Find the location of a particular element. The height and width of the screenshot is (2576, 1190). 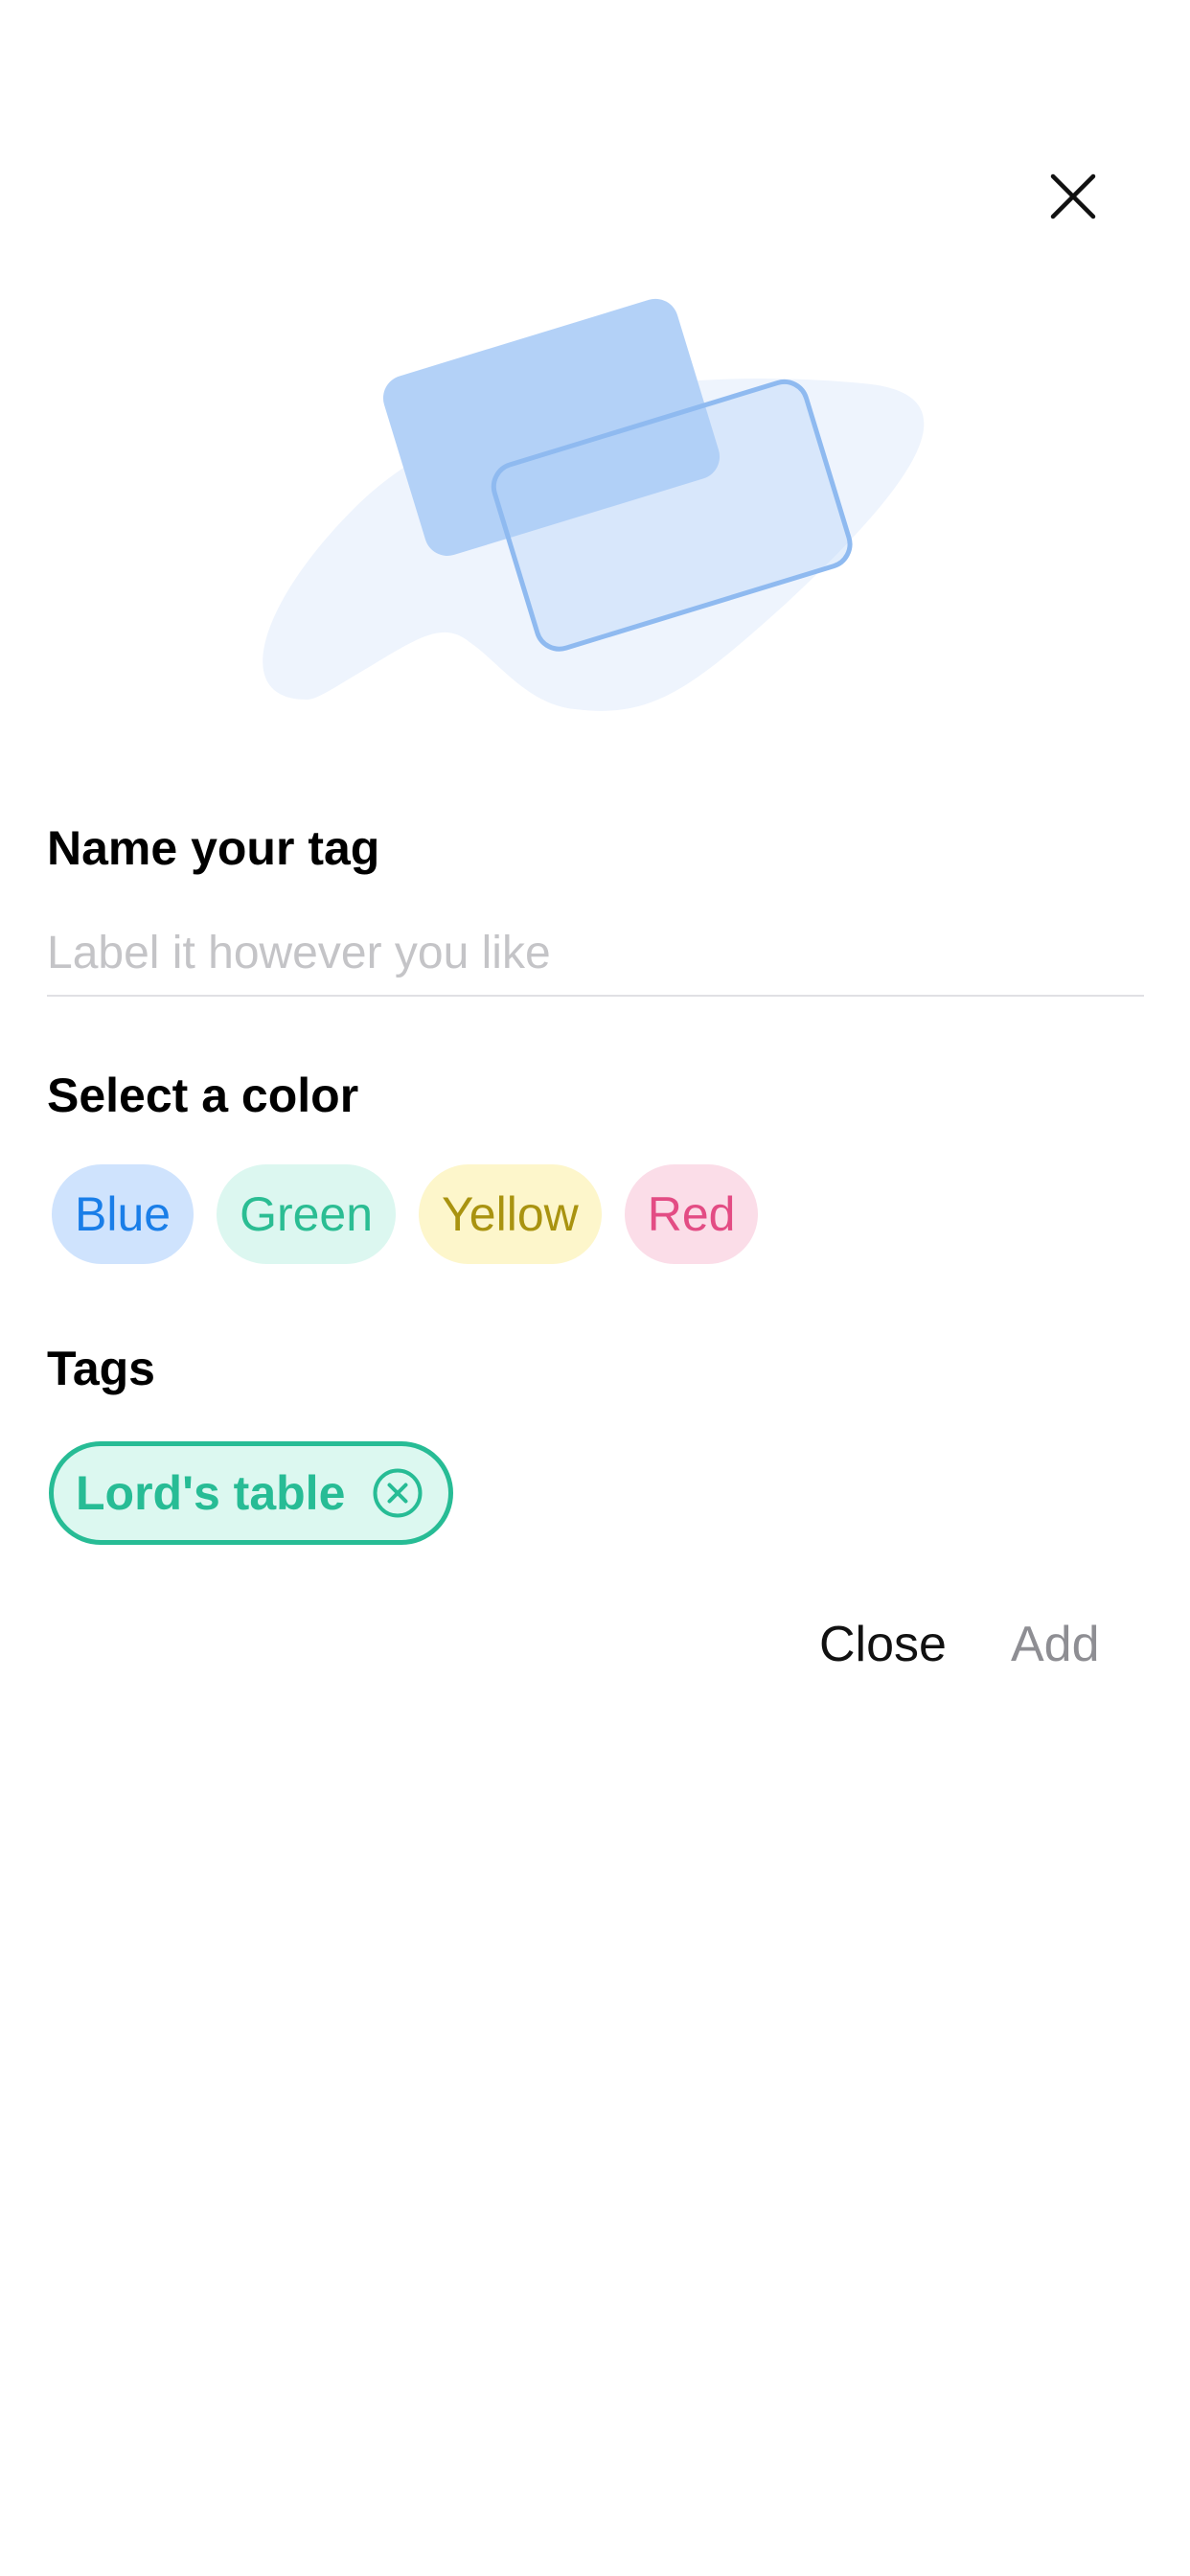

color-section-title: Select a color is located at coordinates (203, 1095).